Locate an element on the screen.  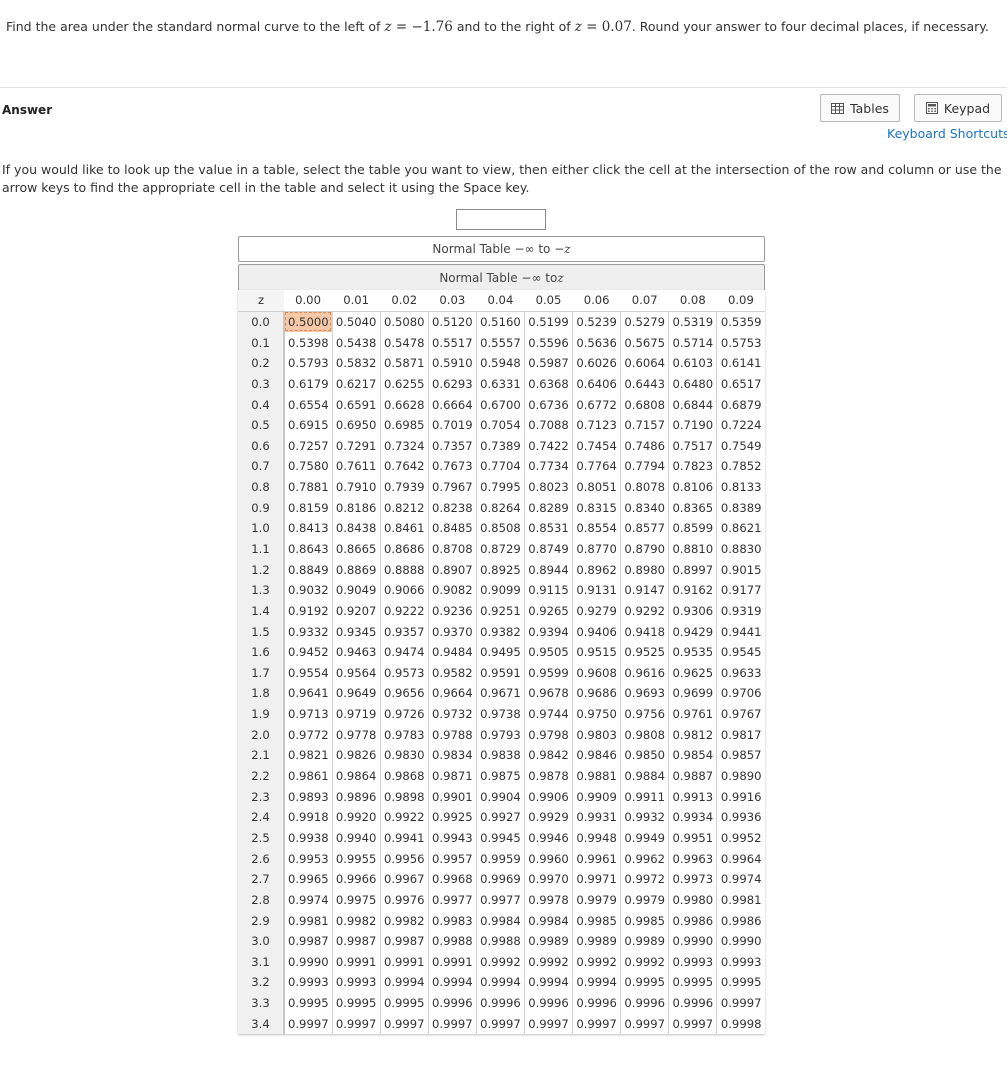
table-cell: 0.9418 is located at coordinates (644, 631).